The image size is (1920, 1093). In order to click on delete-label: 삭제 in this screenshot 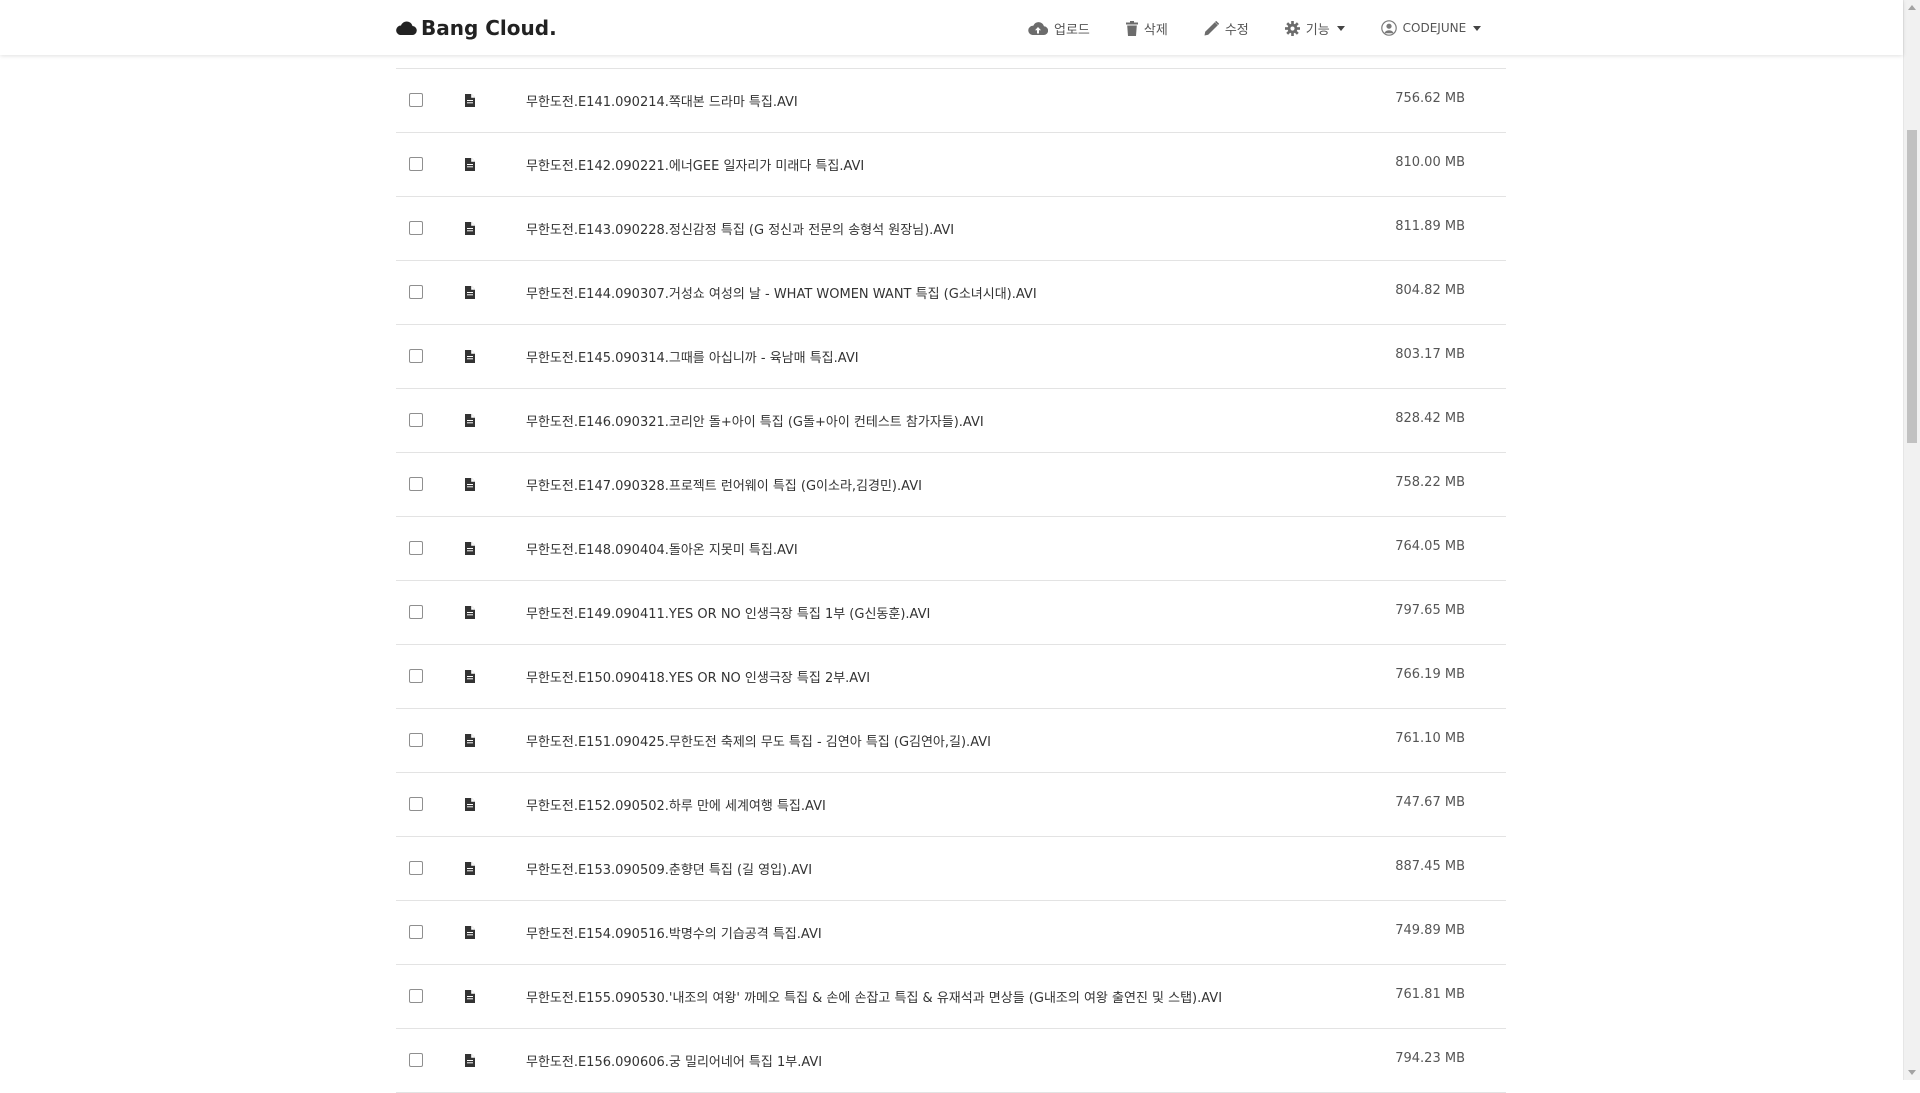, I will do `click(1155, 30)`.